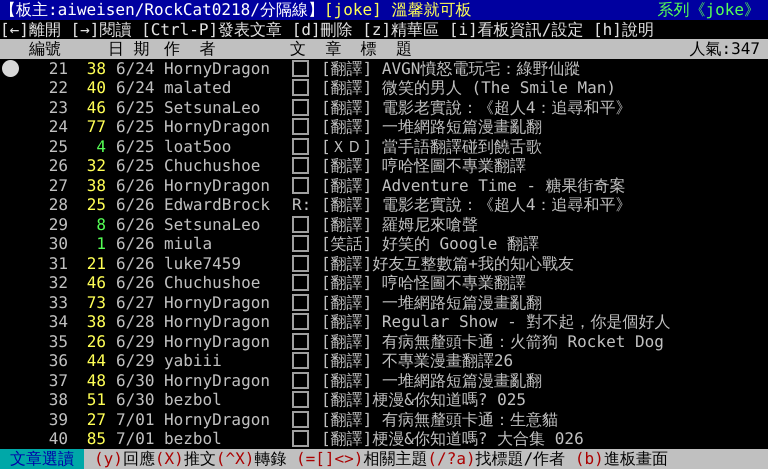 This screenshot has width=768, height=469. Describe the element at coordinates (96, 166) in the screenshot. I see `push-count: 32` at that location.